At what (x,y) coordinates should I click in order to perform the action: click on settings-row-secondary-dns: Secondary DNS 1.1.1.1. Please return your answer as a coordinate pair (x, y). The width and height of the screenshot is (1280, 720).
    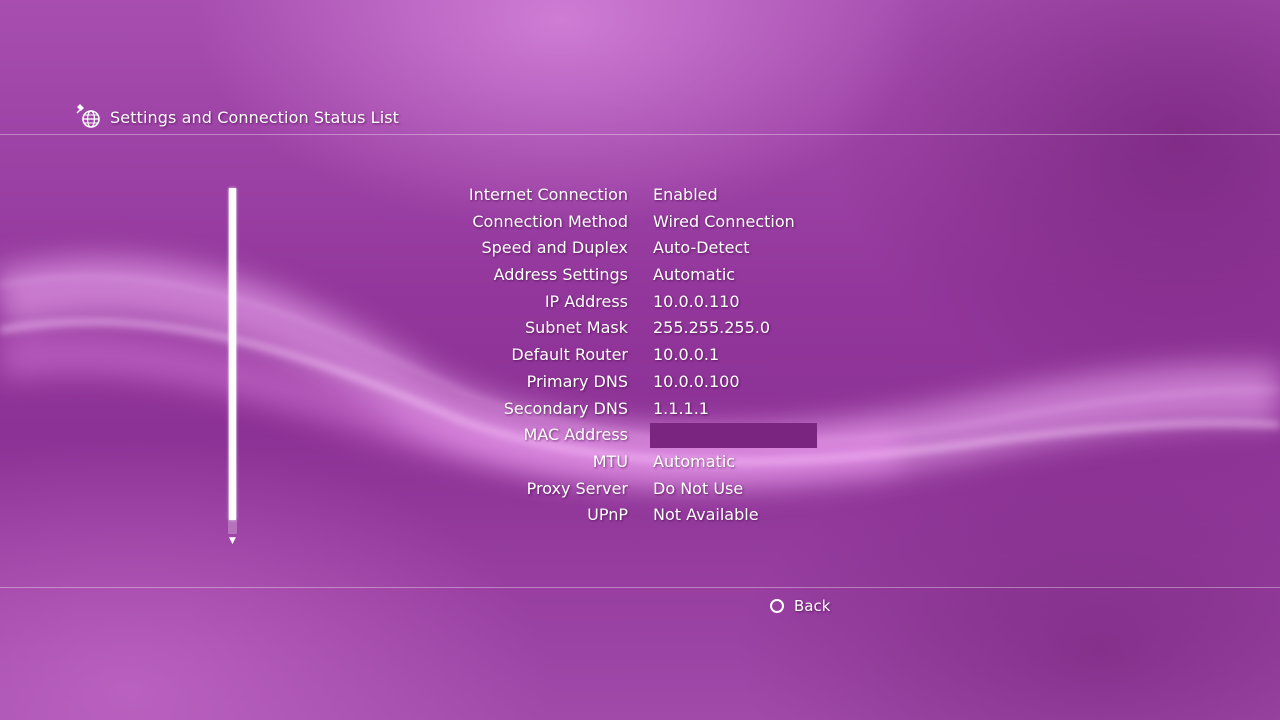
    Looking at the image, I should click on (620, 409).